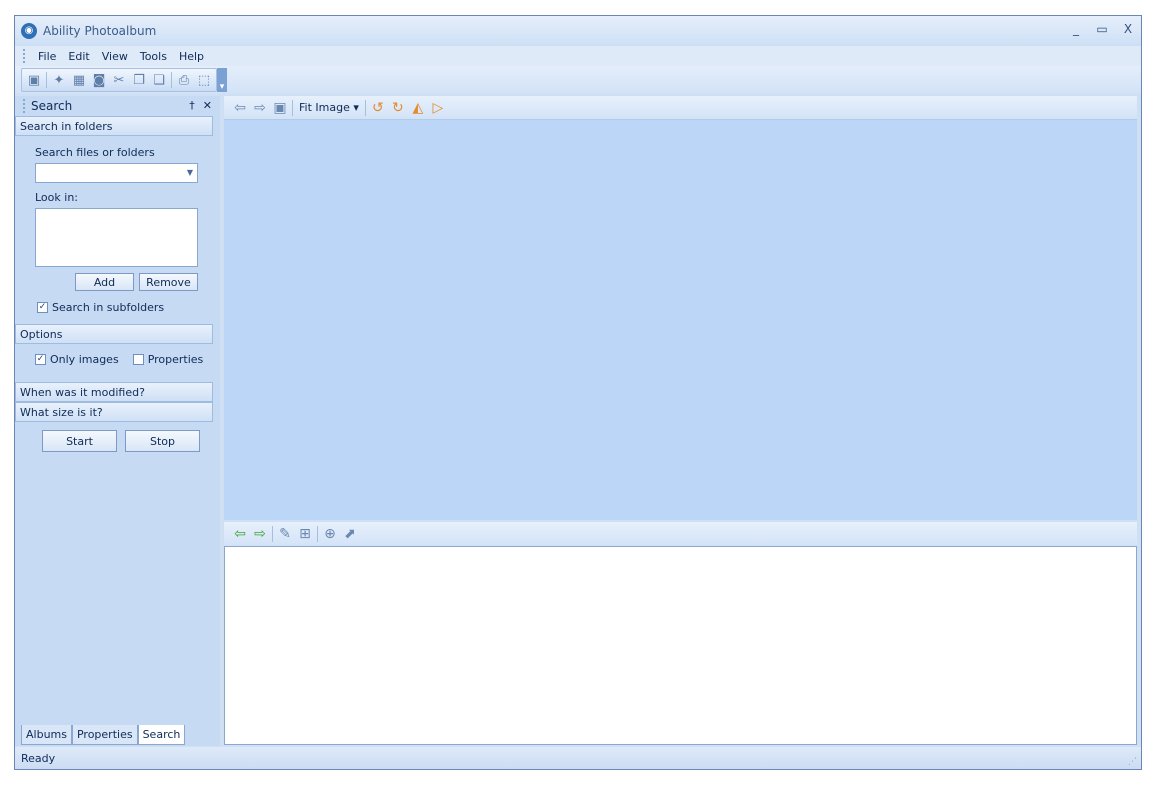 The width and height of the screenshot is (1160, 788). Describe the element at coordinates (398, 108) in the screenshot. I see `rotate-right-icon: ↻` at that location.